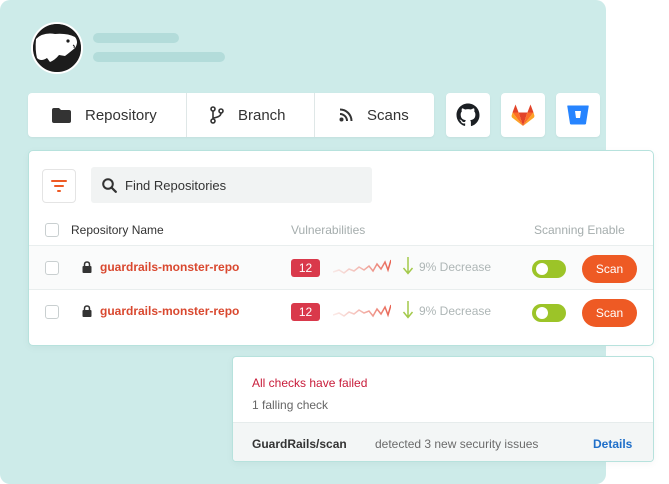  I want to click on tab-scans: Scans, so click(374, 115).